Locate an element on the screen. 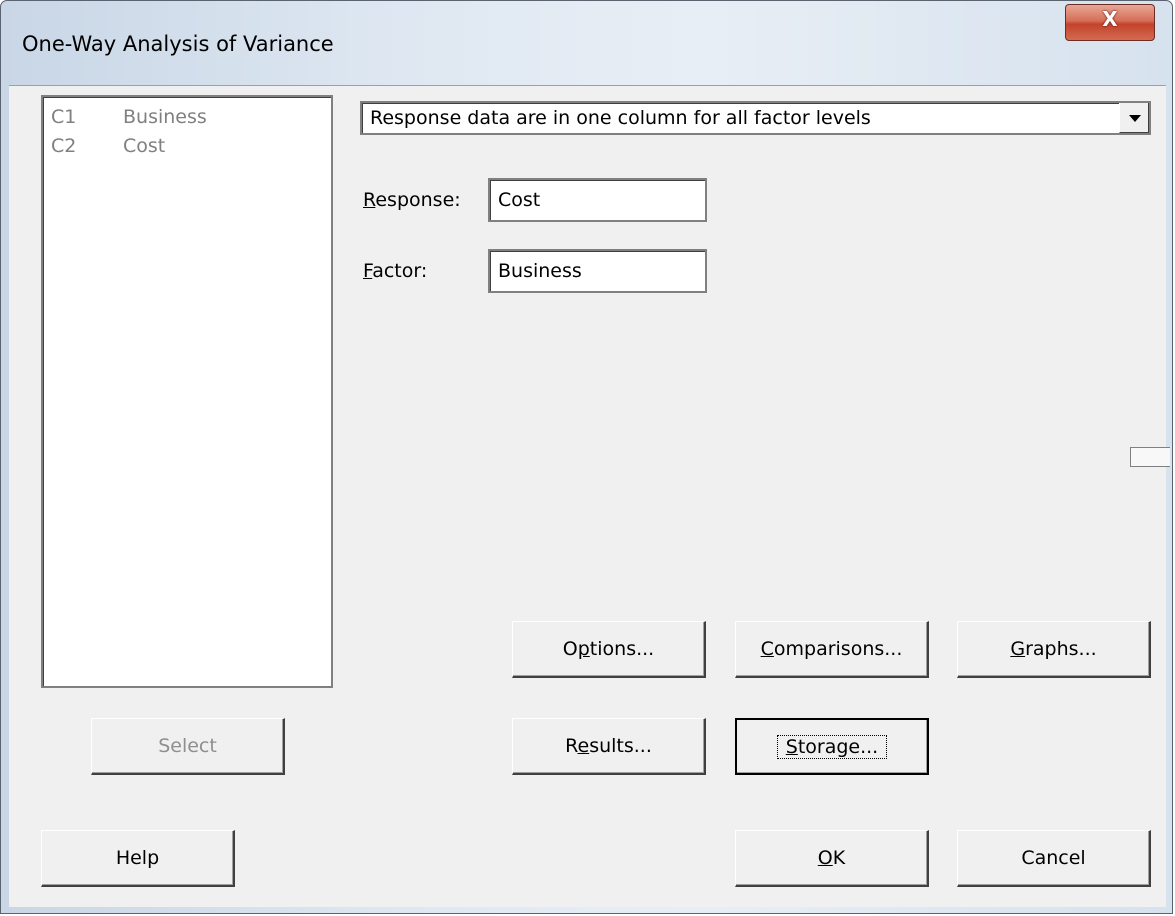  cancel-button: Cancel is located at coordinates (1054, 858).